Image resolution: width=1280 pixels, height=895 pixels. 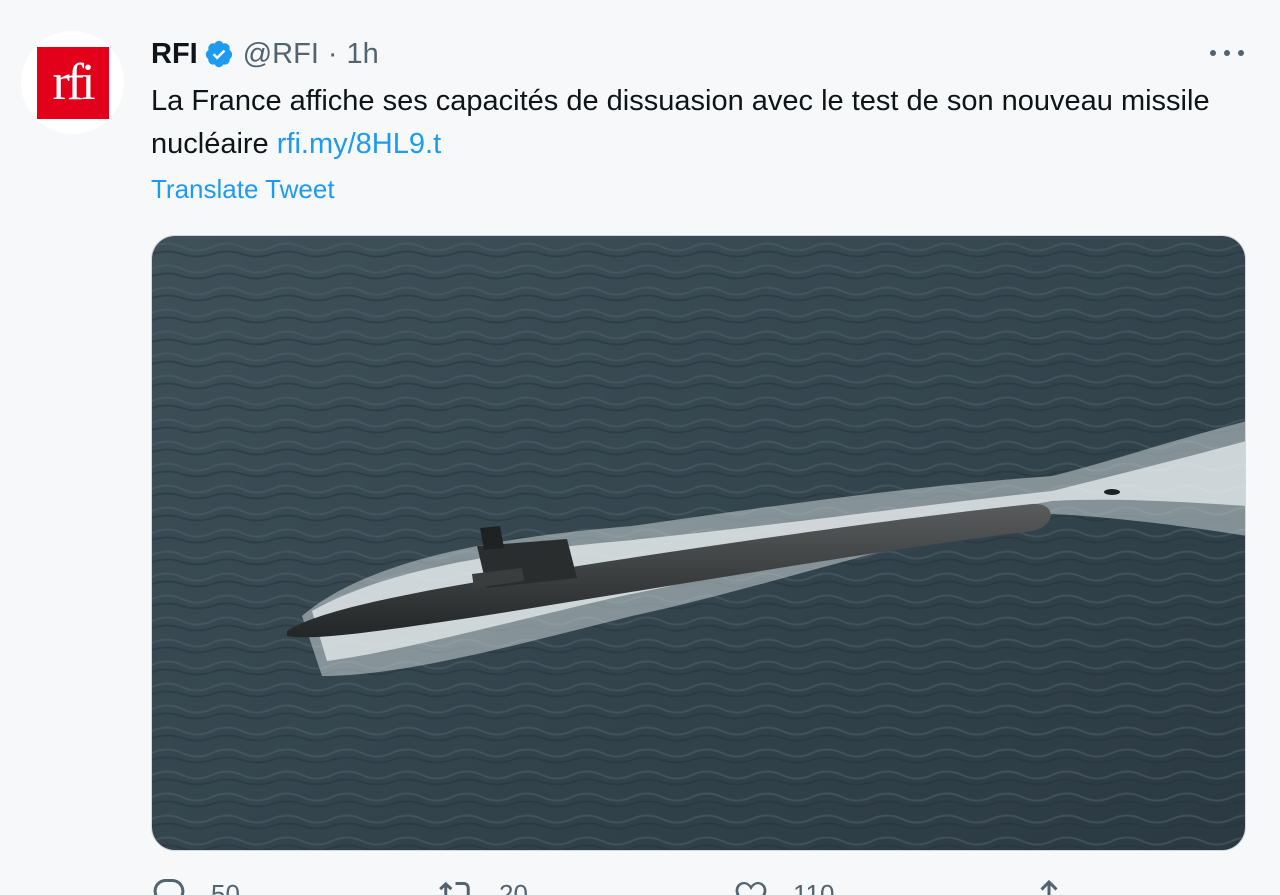 What do you see at coordinates (225, 886) in the screenshot?
I see `reply-count: 50` at bounding box center [225, 886].